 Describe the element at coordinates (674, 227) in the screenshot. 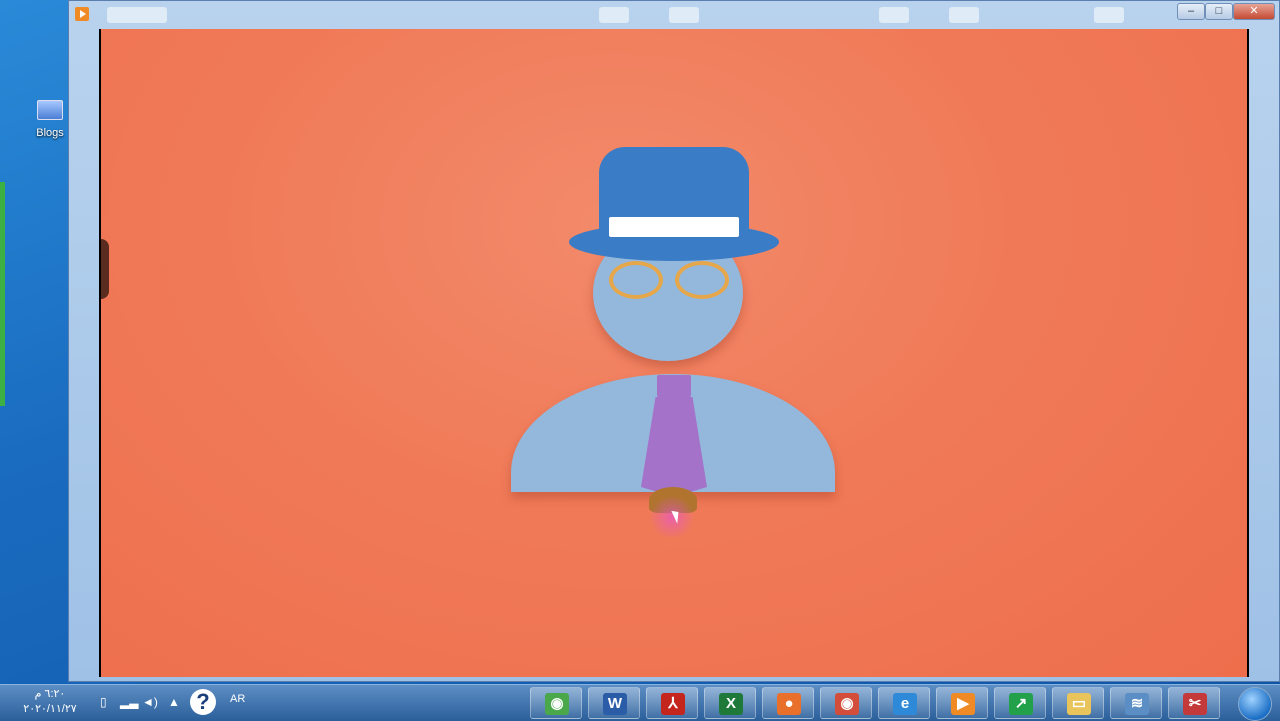

I see `hat-band` at that location.